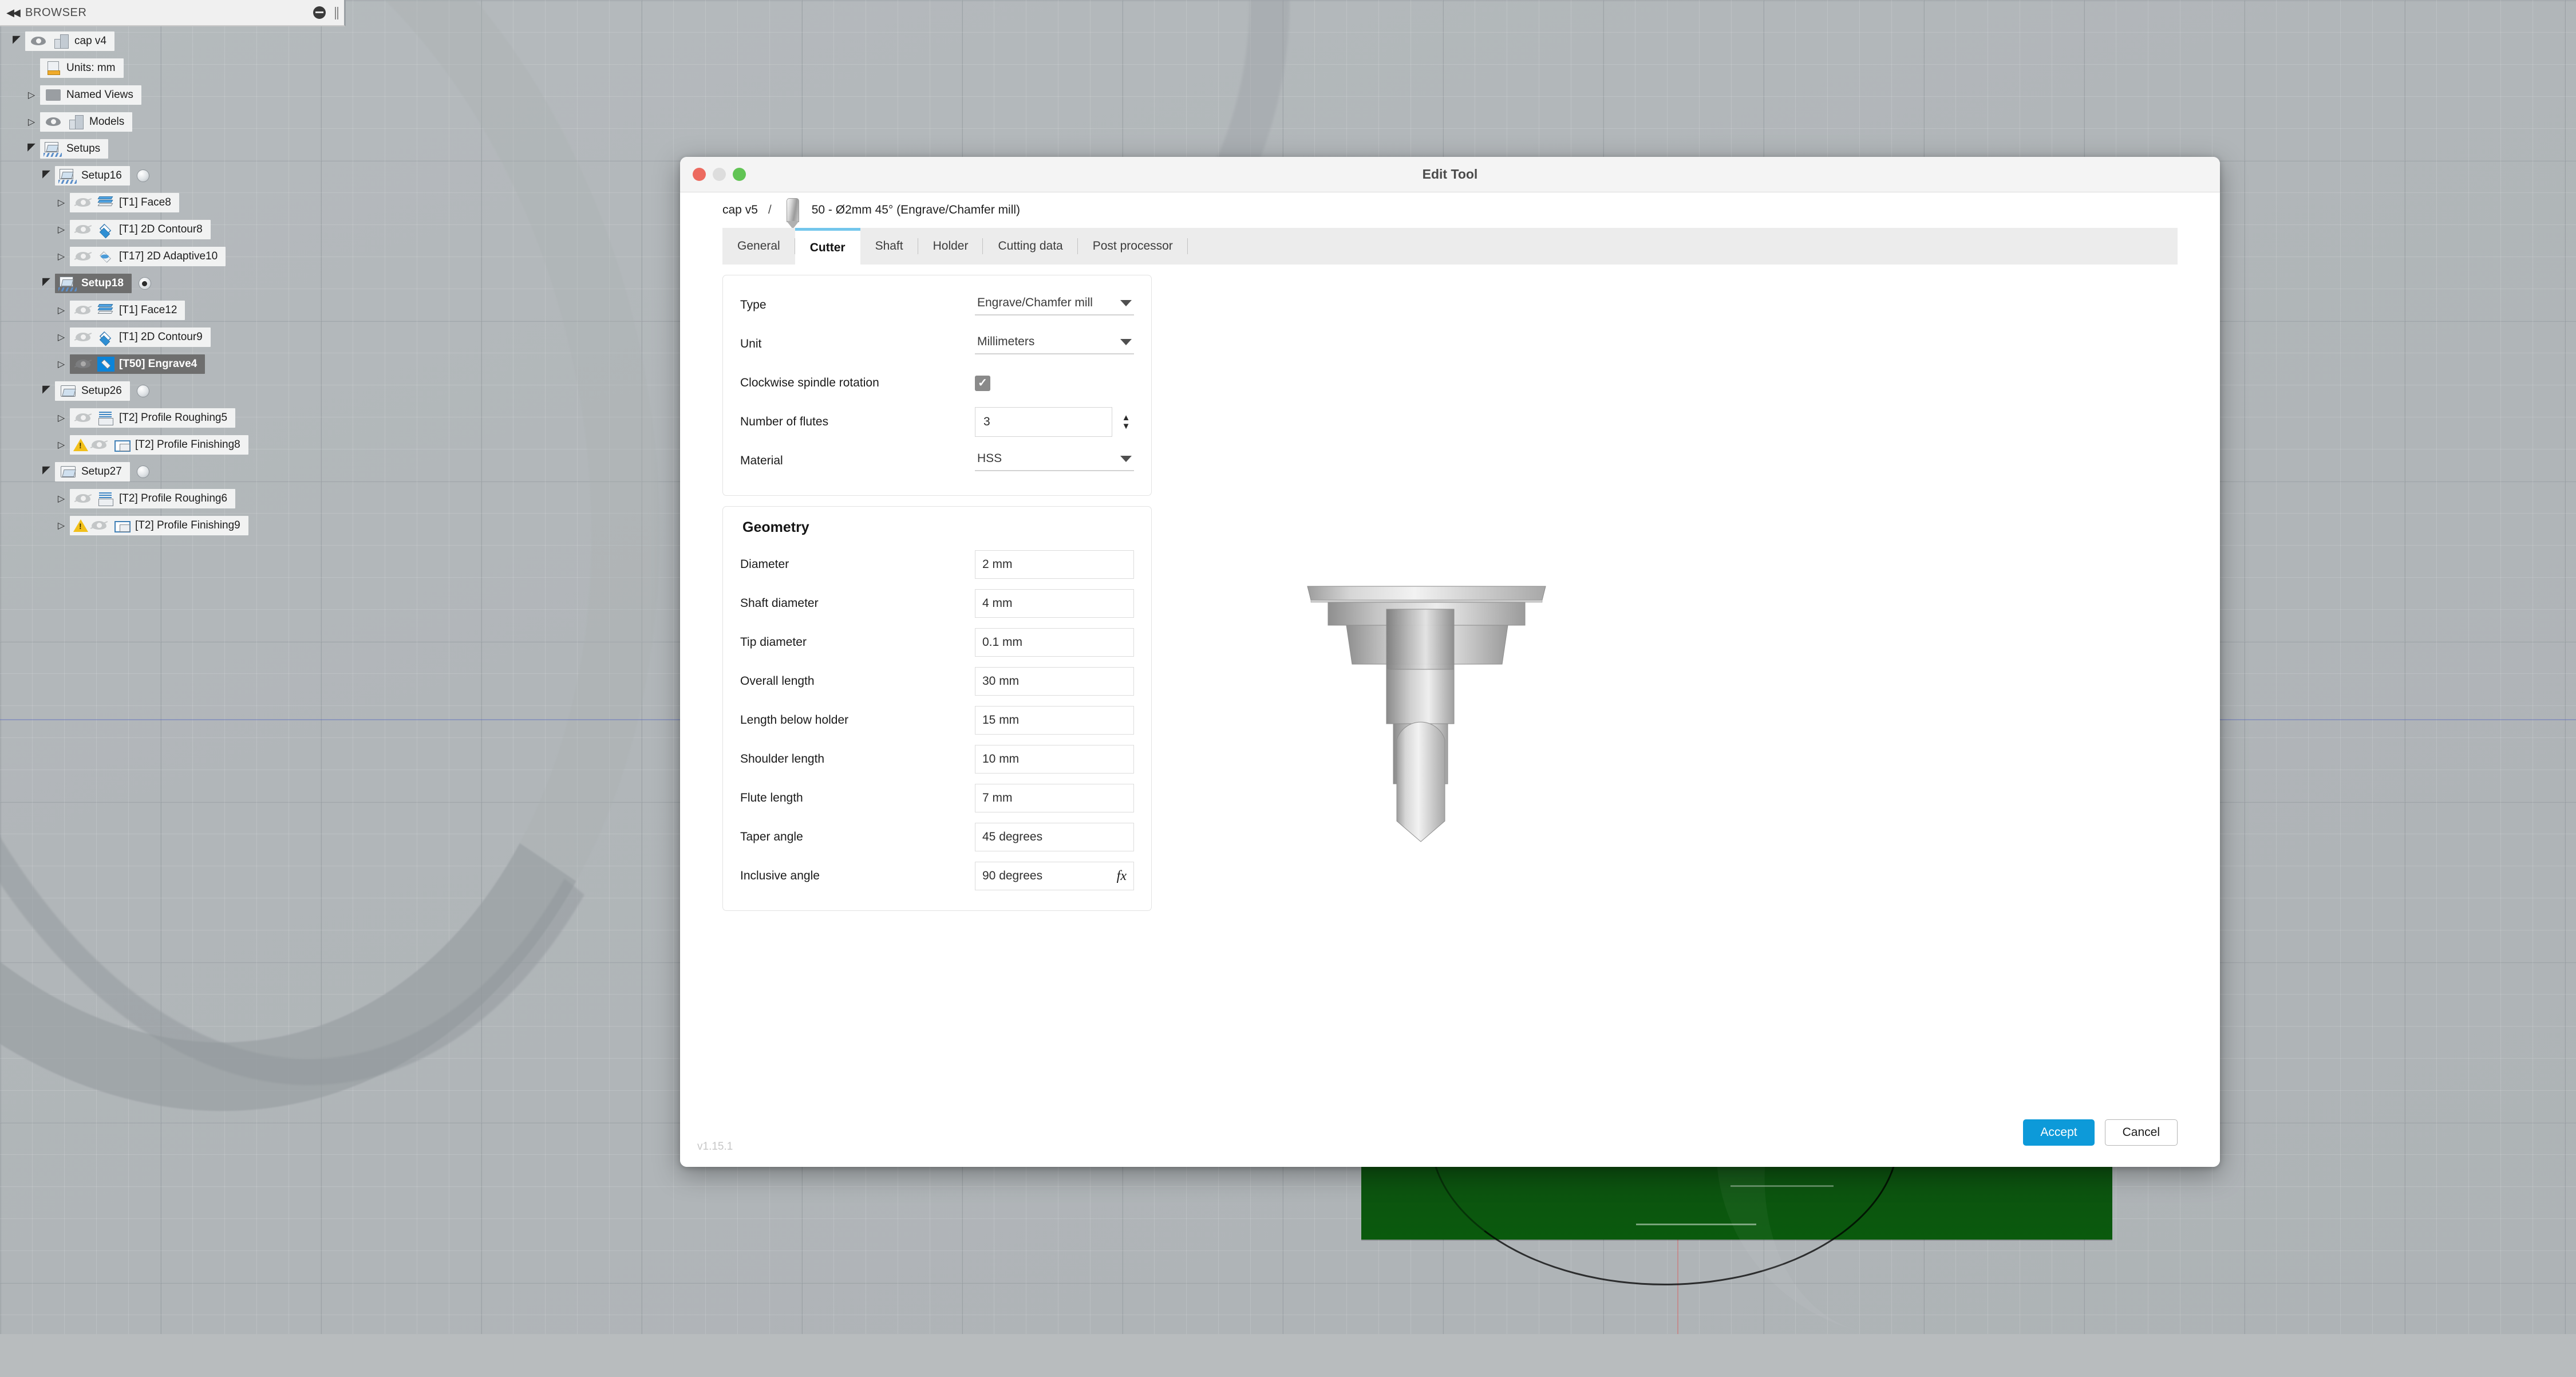 Image resolution: width=2576 pixels, height=1377 pixels. I want to click on expression-fx-icon: fx, so click(1122, 876).